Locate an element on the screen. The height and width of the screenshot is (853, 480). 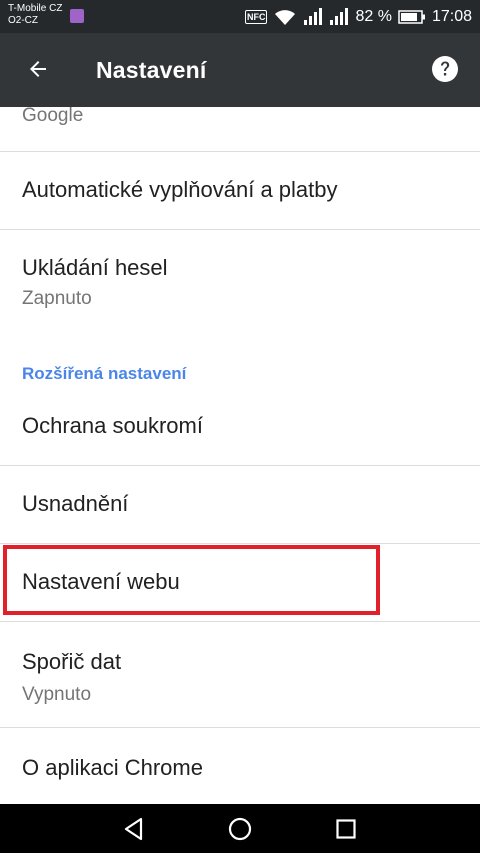
list-item-accessibility-label: Usnadnění is located at coordinates (75, 503).